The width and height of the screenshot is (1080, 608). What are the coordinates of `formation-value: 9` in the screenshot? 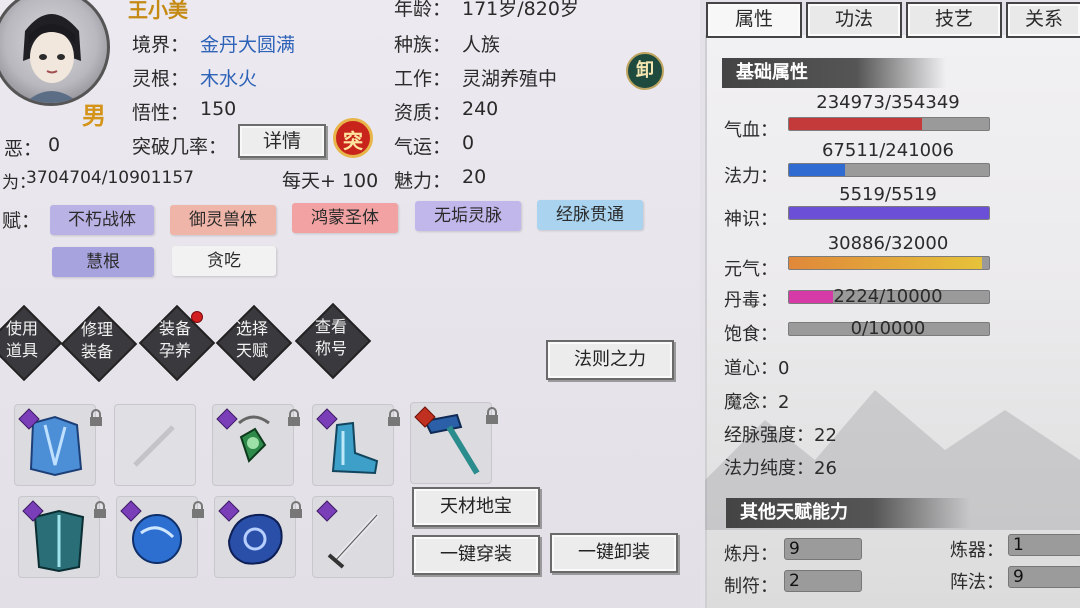 It's located at (1044, 577).